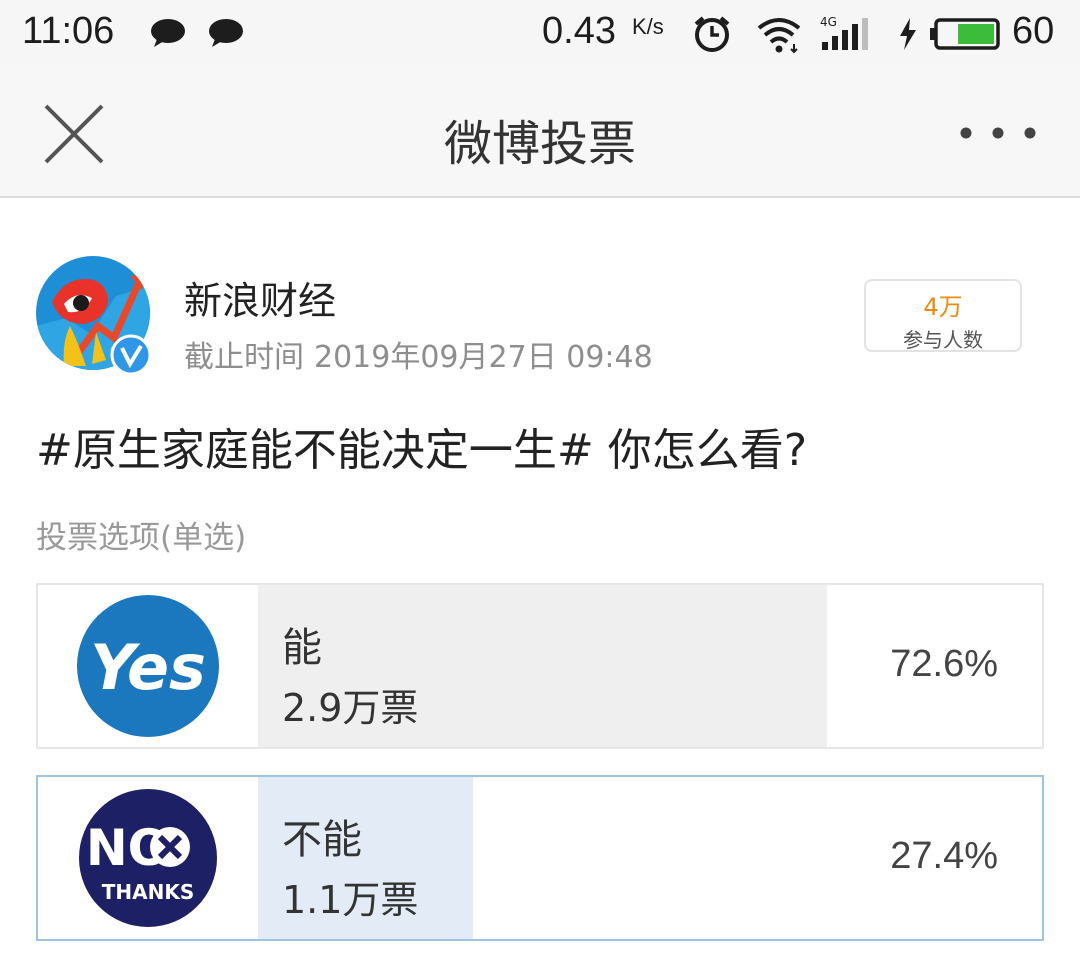 The width and height of the screenshot is (1080, 956). I want to click on option-label: 能, so click(302, 648).